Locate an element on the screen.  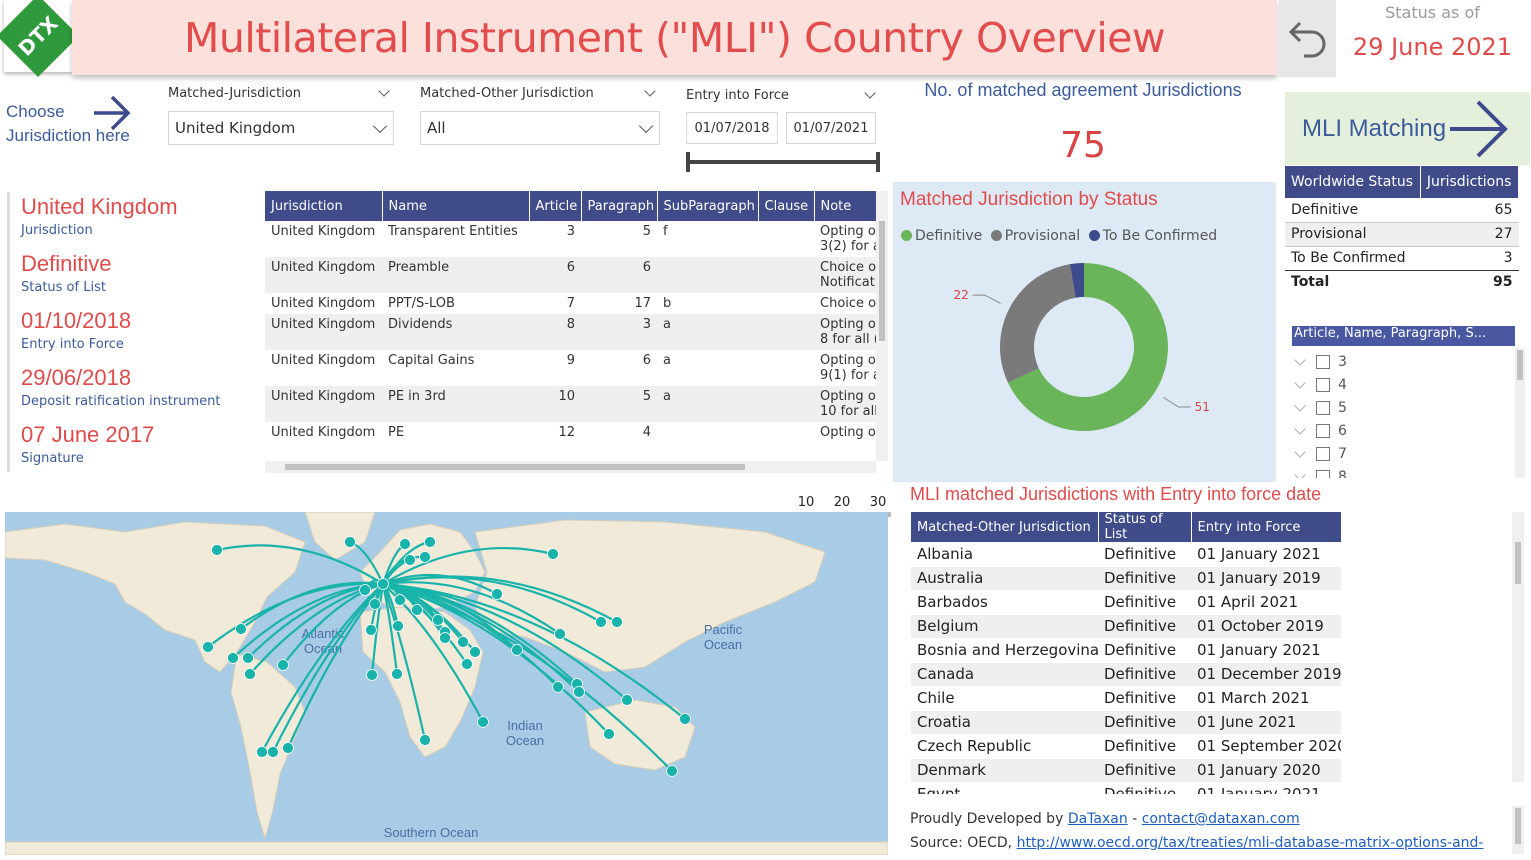
col-subparagraph: SubParagraph is located at coordinates (708, 206).